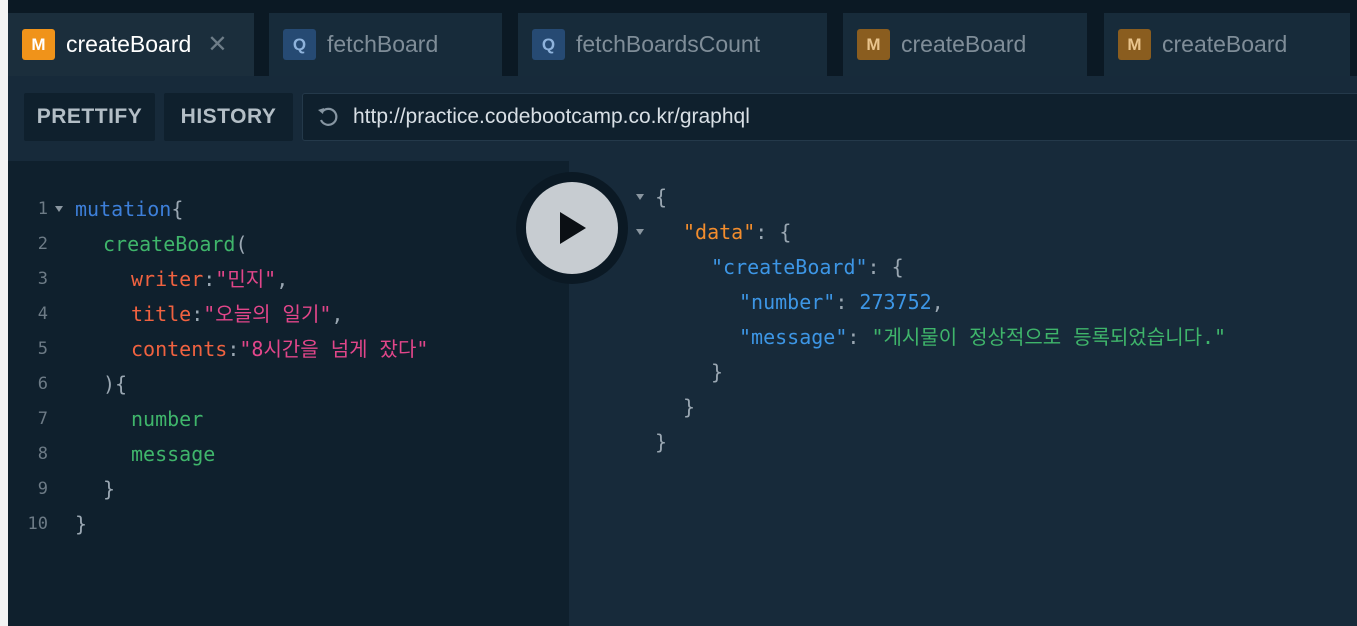 This screenshot has width=1357, height=626. I want to click on tab-label: fetchBoardsCount, so click(668, 44).